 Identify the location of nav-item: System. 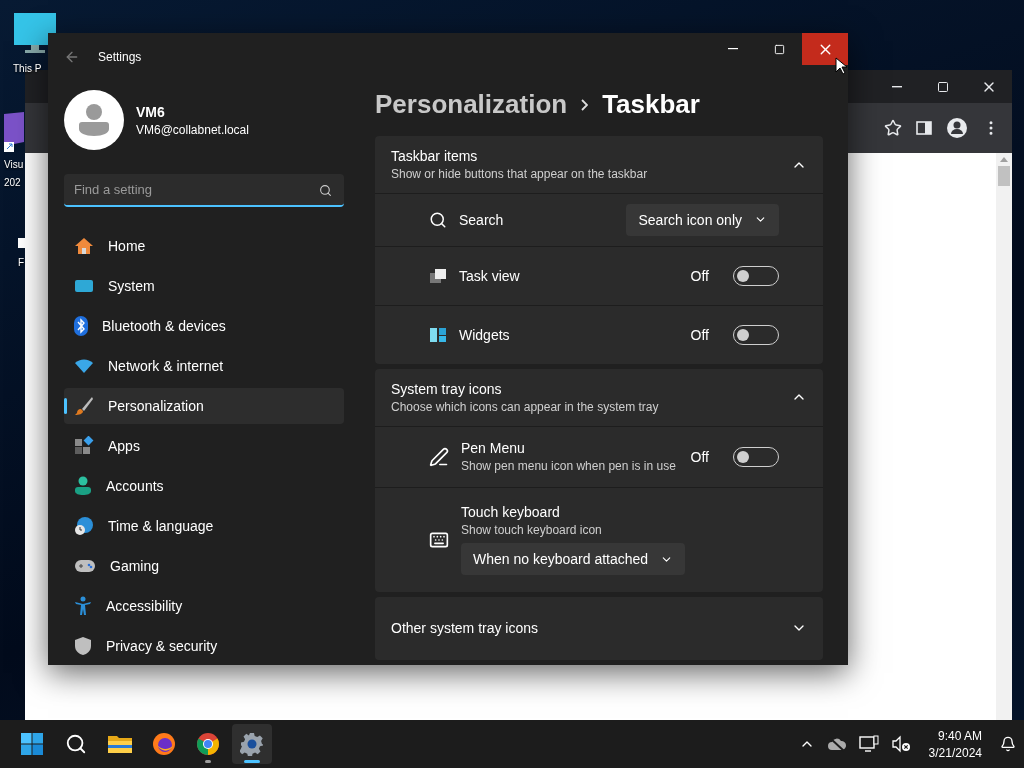
(204, 286).